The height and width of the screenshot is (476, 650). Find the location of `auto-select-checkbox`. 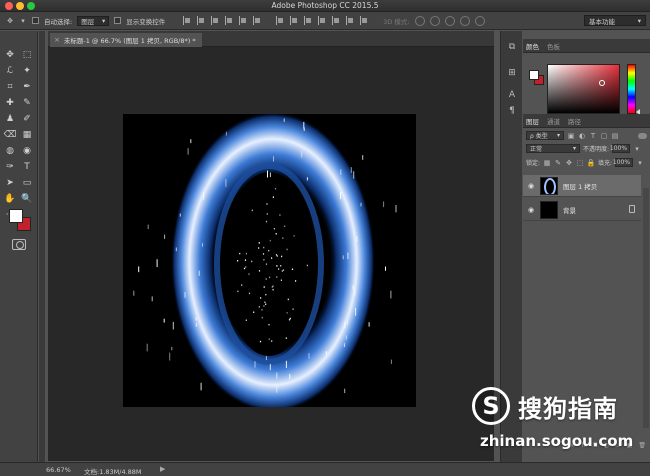

auto-select-checkbox is located at coordinates (35, 20).